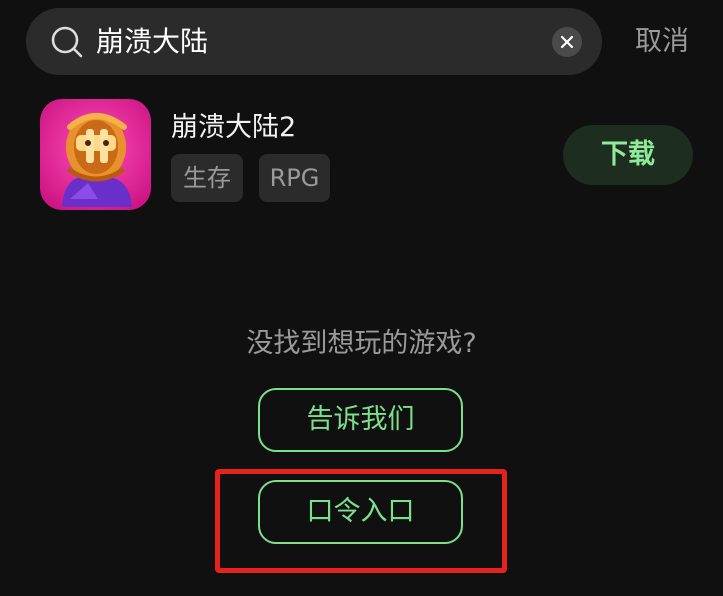 This screenshot has height=596, width=723. I want to click on cancel-button: 取消, so click(662, 41).